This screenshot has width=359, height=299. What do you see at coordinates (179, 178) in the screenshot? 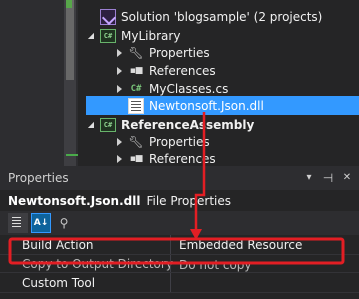
I see `properties-titlebar: Properties ▾ ⊣ ✕` at bounding box center [179, 178].